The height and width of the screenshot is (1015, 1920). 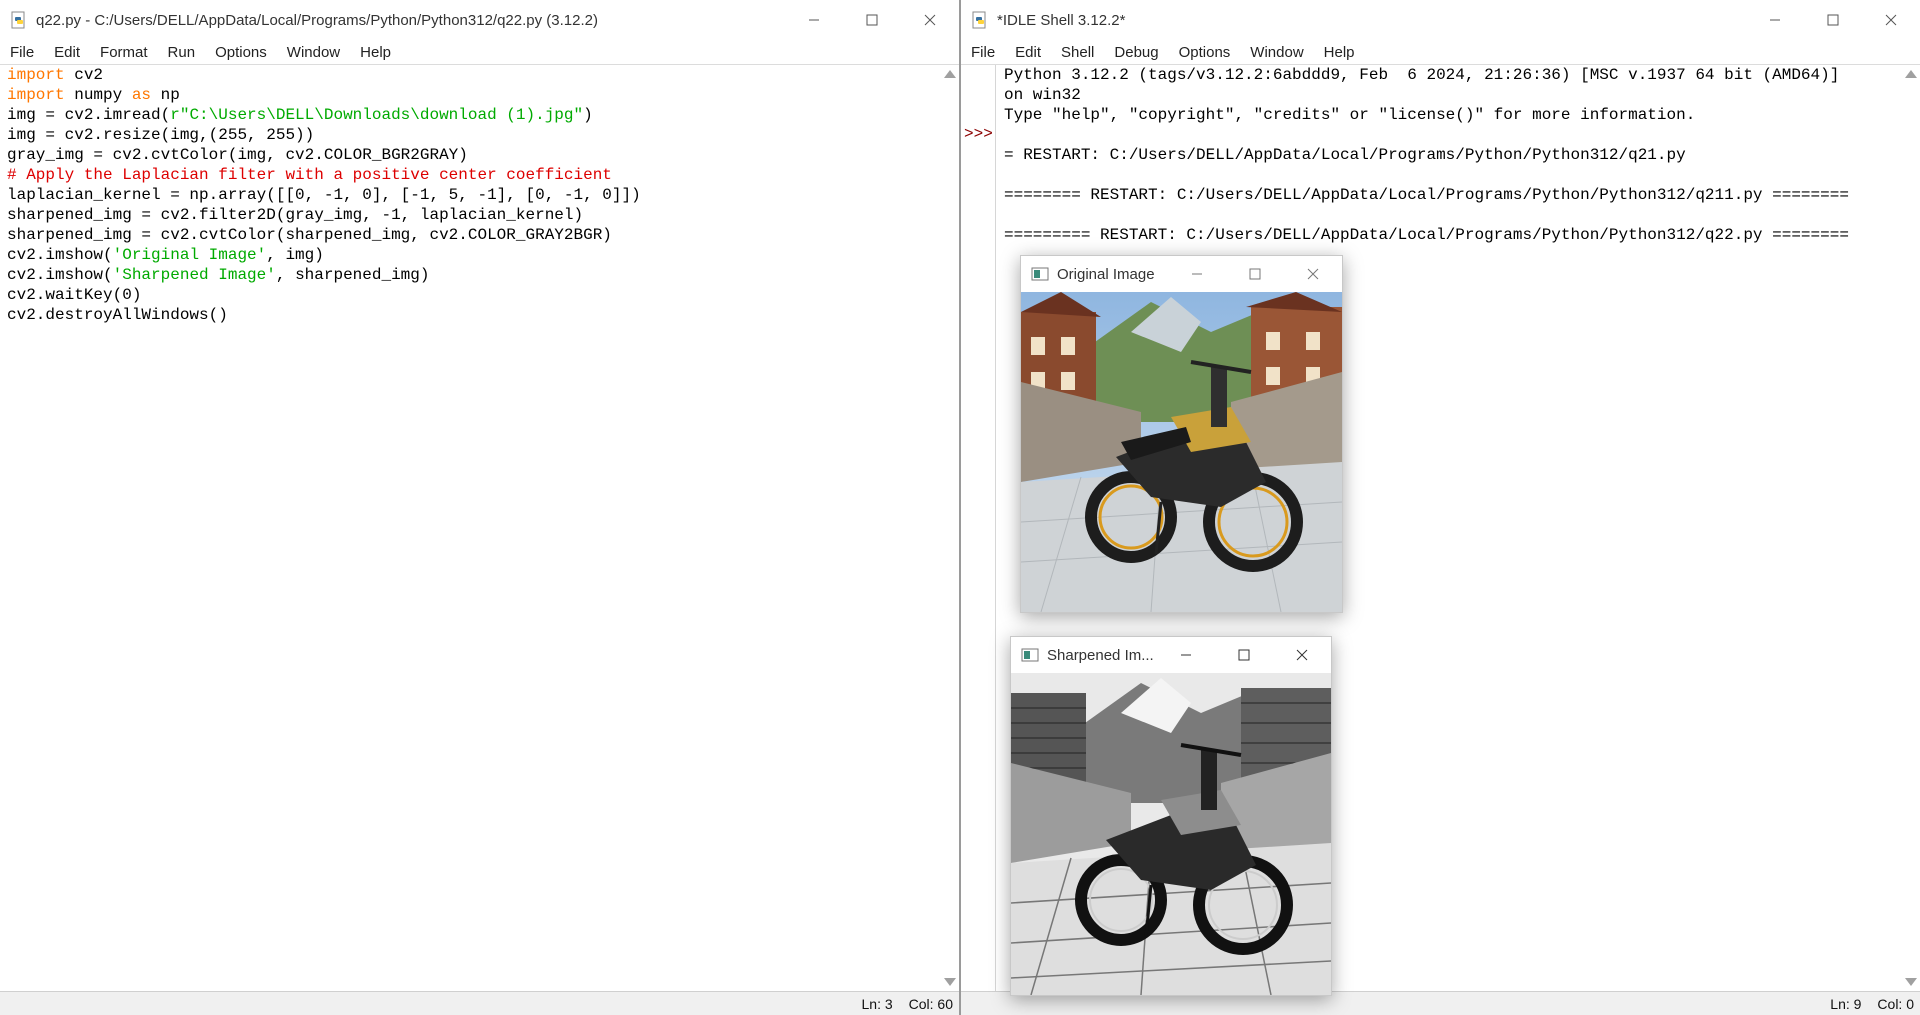 What do you see at coordinates (473, 255) in the screenshot?
I see `code-line-10: cv2.imshow('Original Image', img)` at bounding box center [473, 255].